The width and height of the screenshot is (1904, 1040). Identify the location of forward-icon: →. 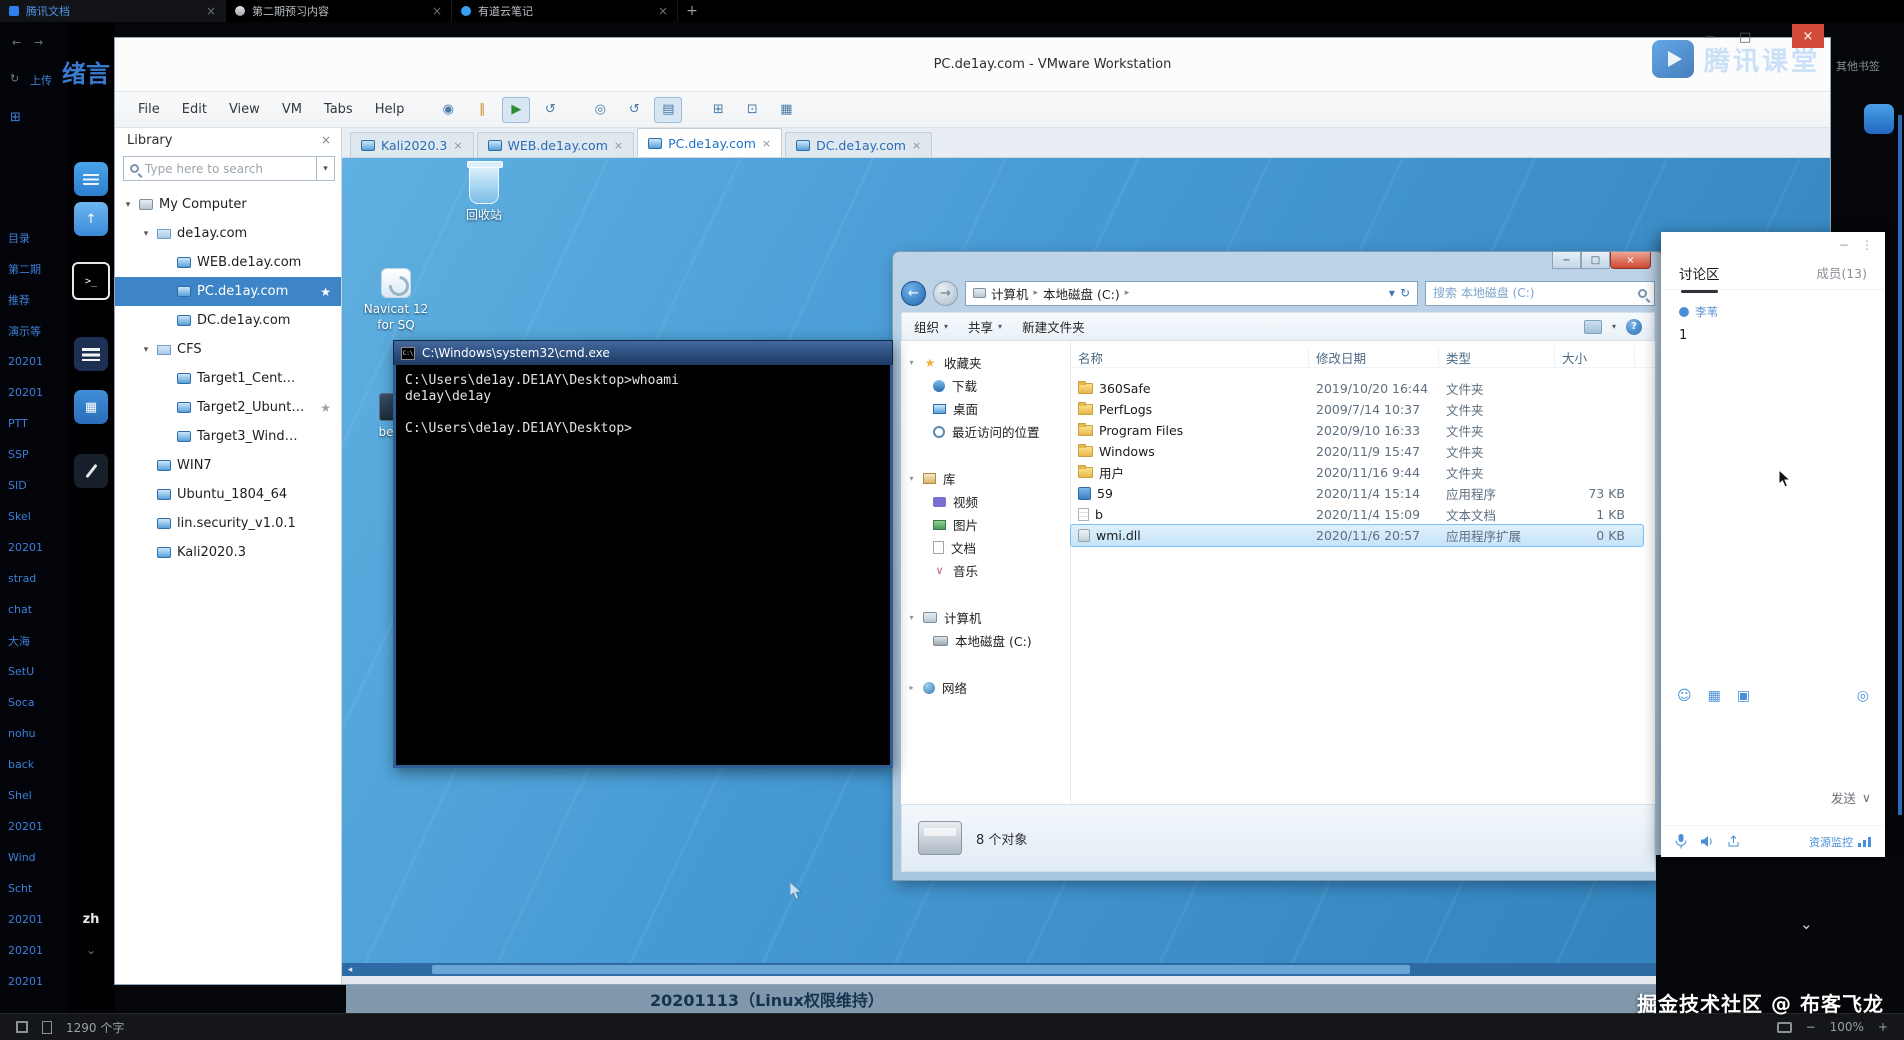
(38, 42).